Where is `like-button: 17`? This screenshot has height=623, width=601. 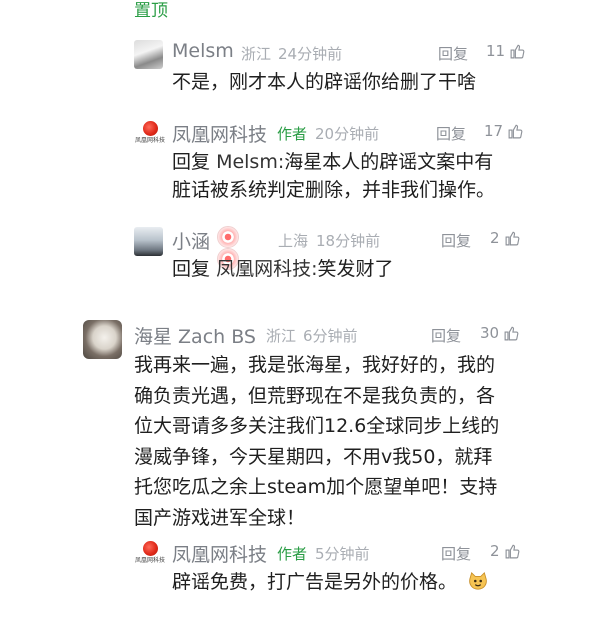 like-button: 17 is located at coordinates (504, 131).